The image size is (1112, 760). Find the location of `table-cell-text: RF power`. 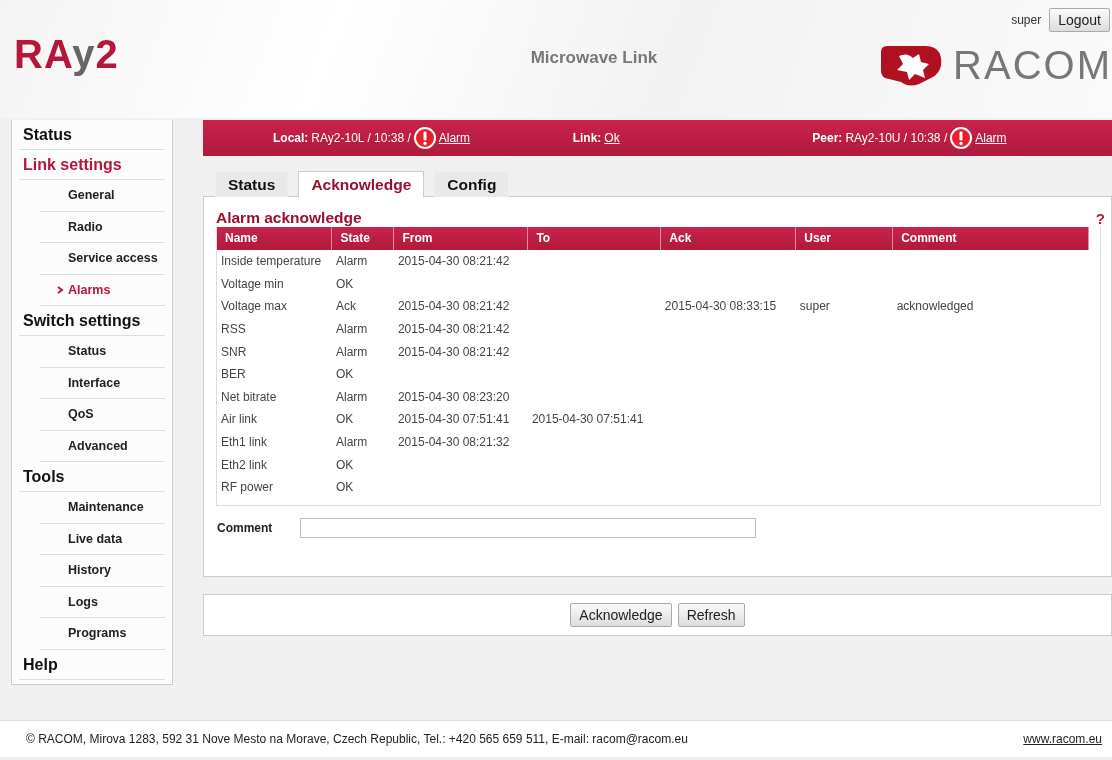

table-cell-text: RF power is located at coordinates (247, 488).